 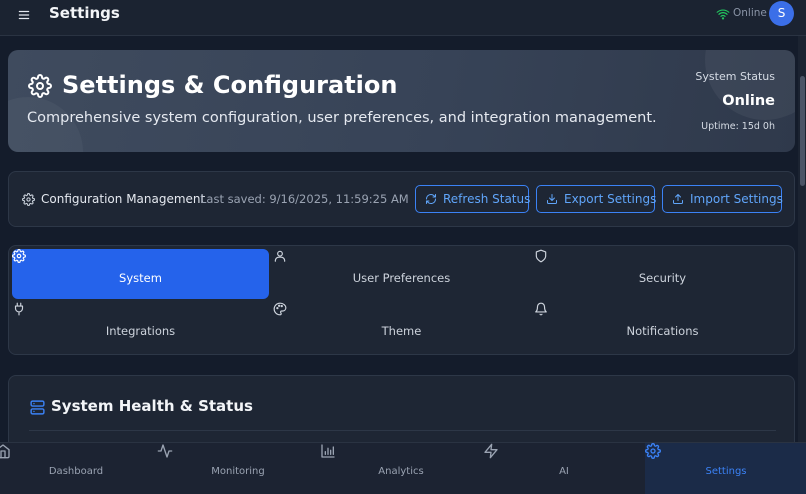 I want to click on nav-item-settings: Settings, so click(x=725, y=468).